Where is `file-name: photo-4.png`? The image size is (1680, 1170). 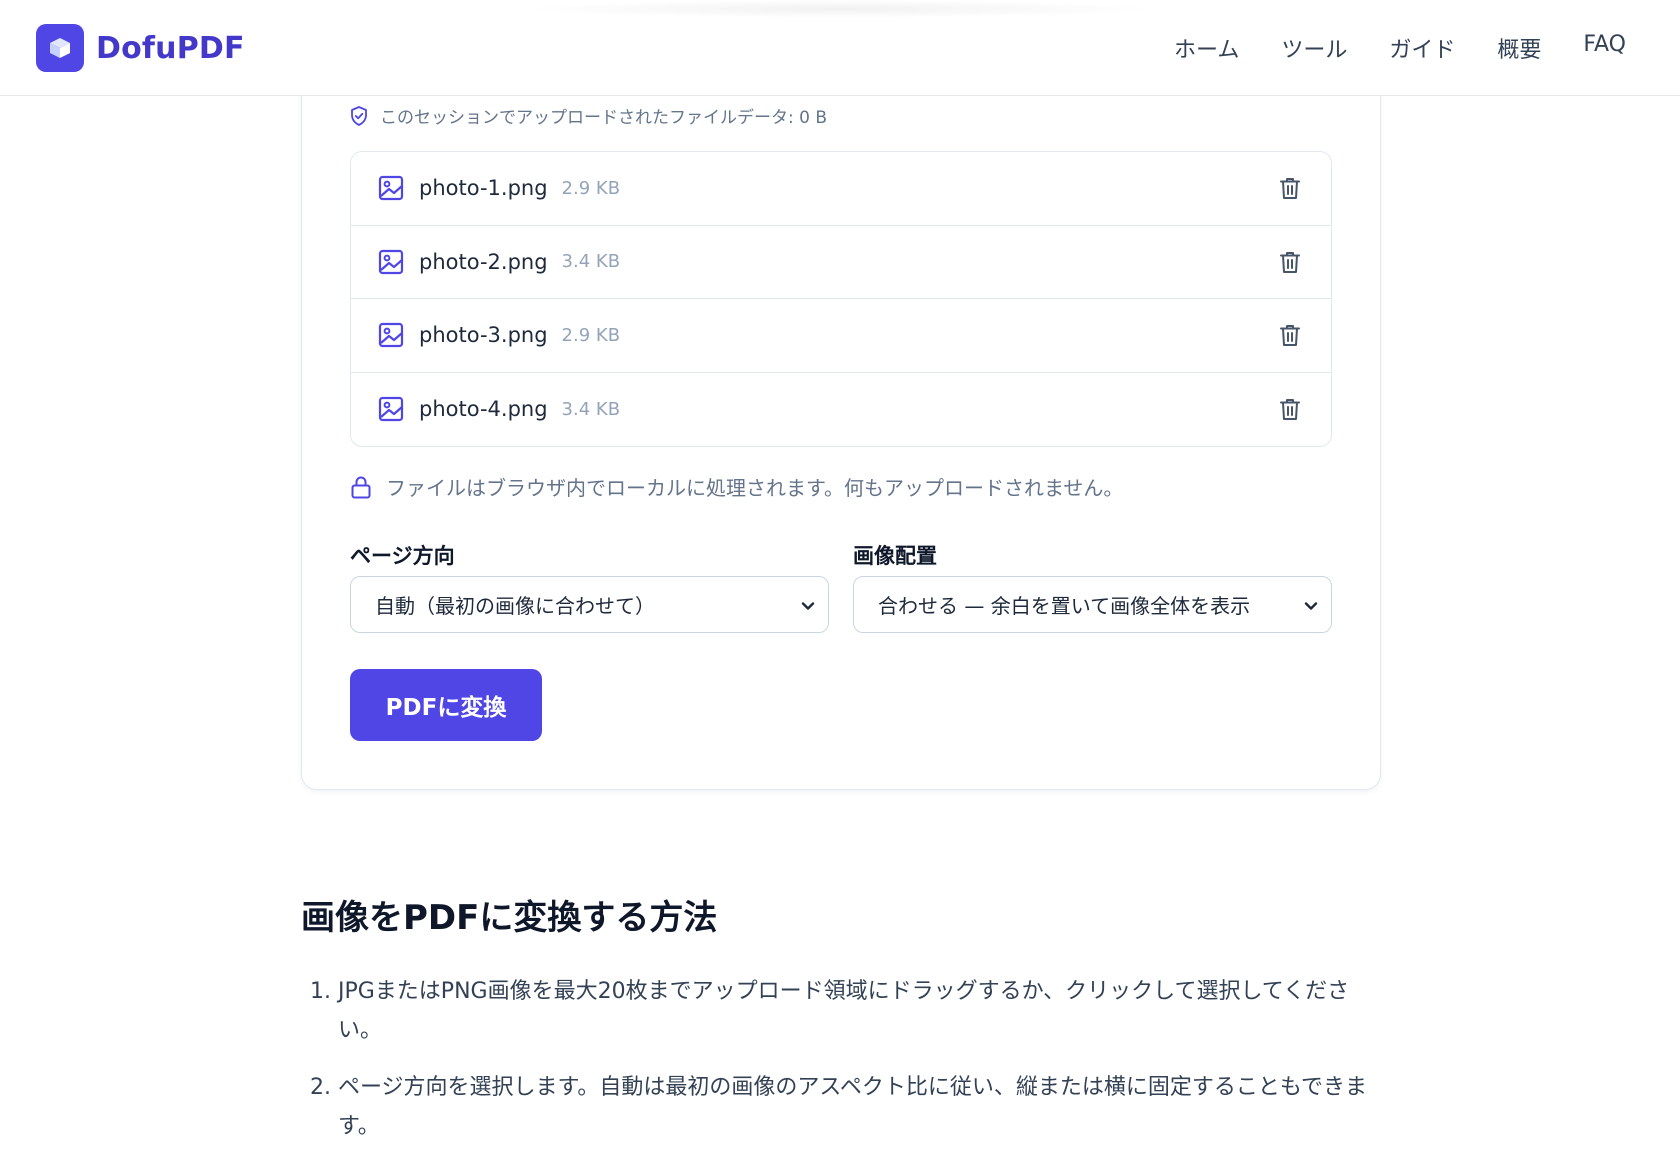
file-name: photo-4.png is located at coordinates (483, 409).